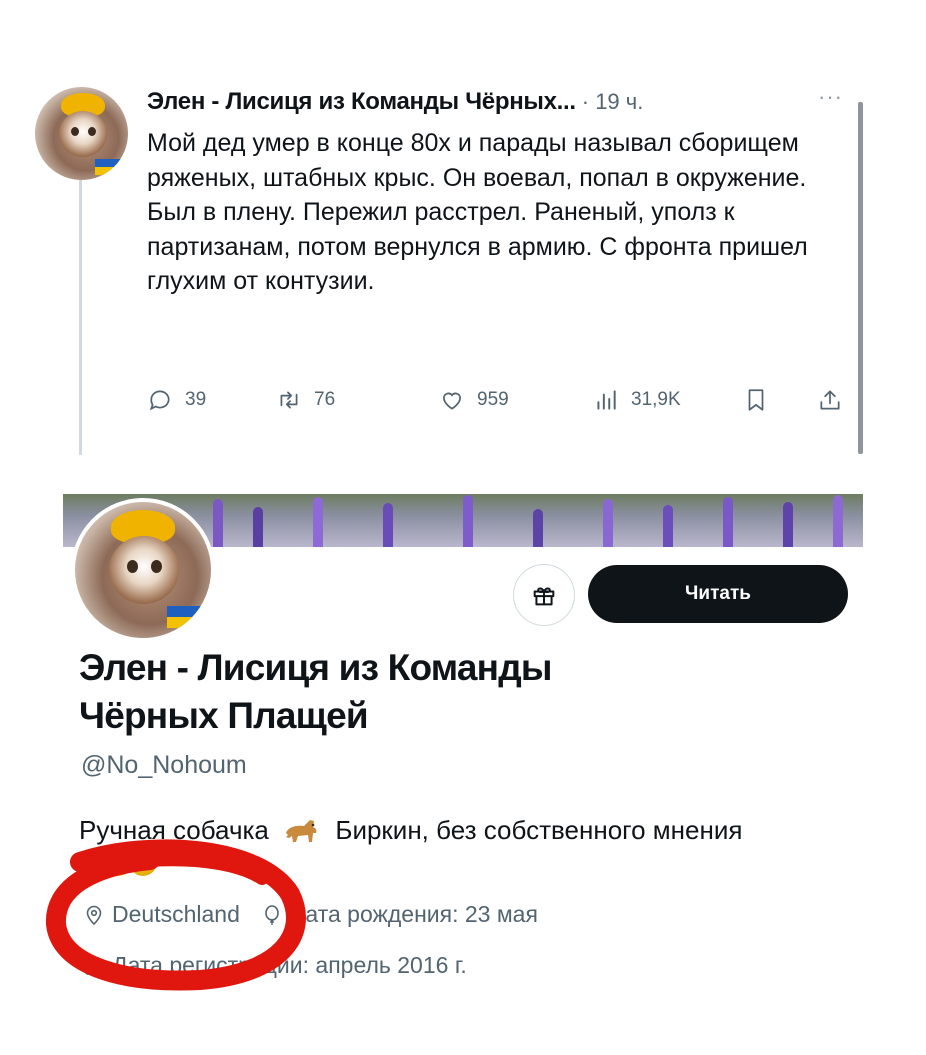 Image resolution: width=926 pixels, height=1055 pixels. Describe the element at coordinates (452, 401) in the screenshot. I see `heart-icon` at that location.